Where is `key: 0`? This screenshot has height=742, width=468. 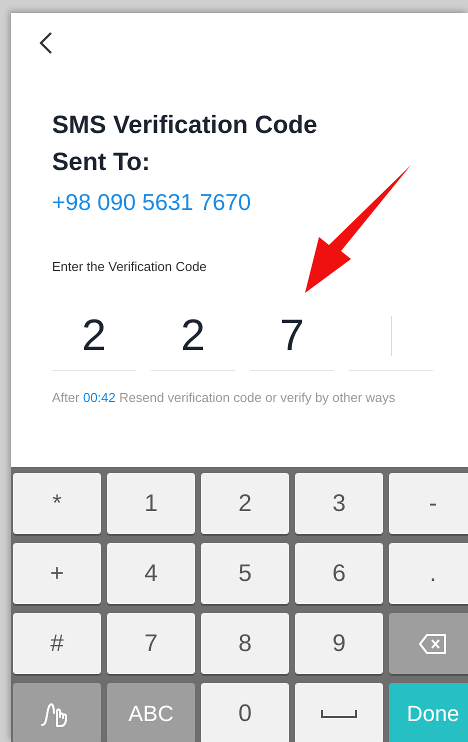 key: 0 is located at coordinates (245, 712).